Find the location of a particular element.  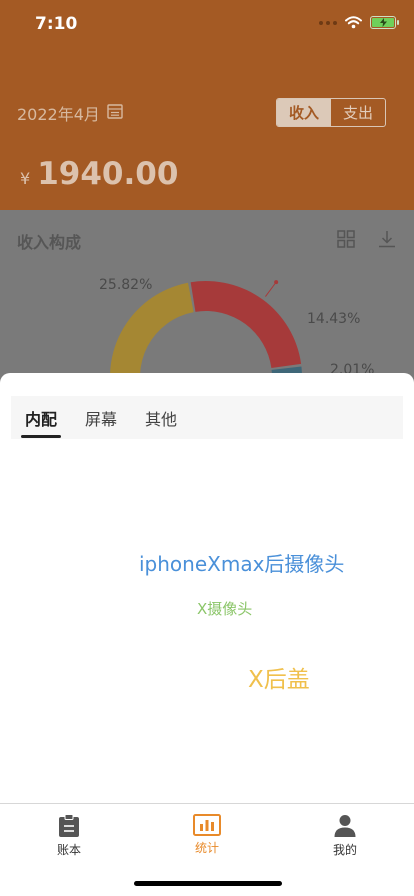

chart-icon is located at coordinates (207, 825).